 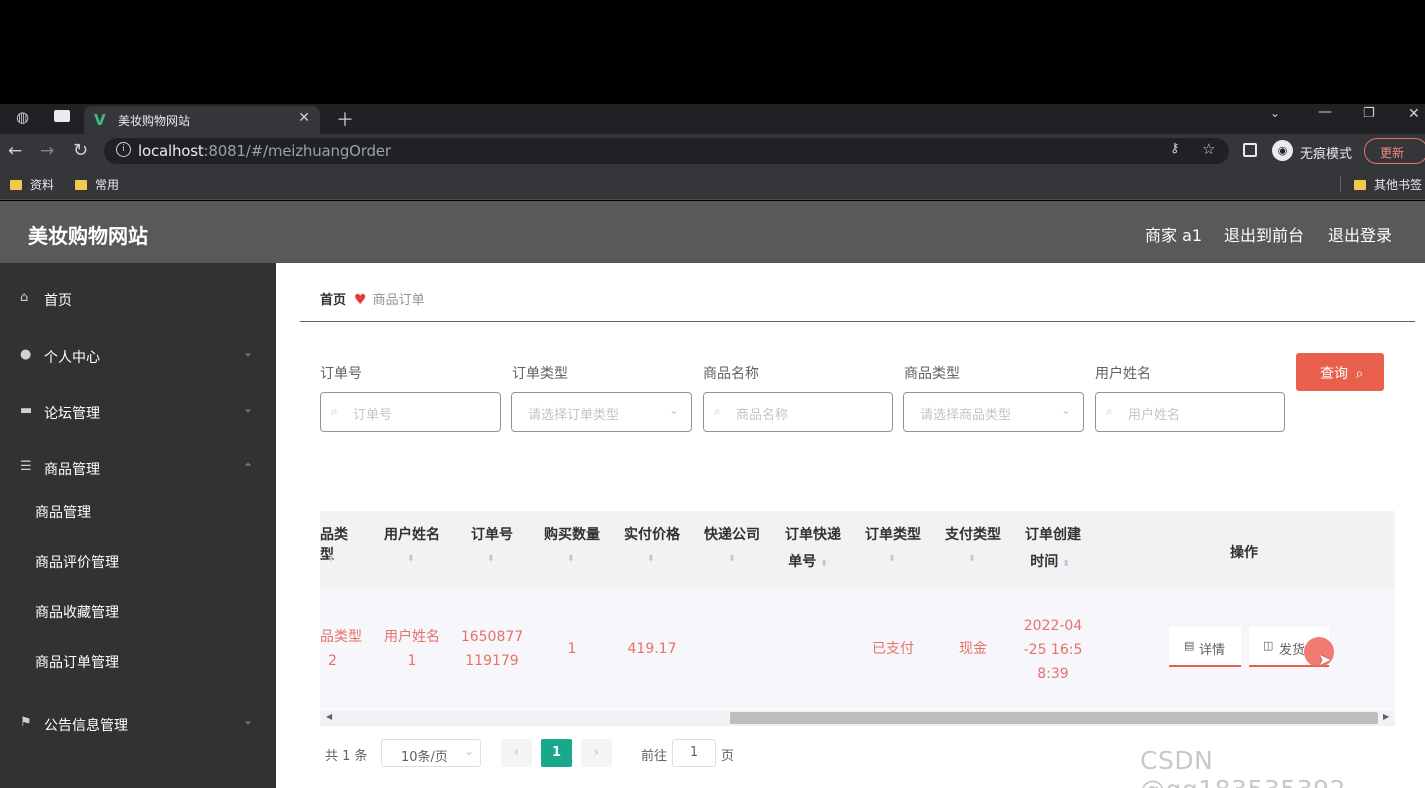 I want to click on col-express-company: 快递公司, so click(x=732, y=534).